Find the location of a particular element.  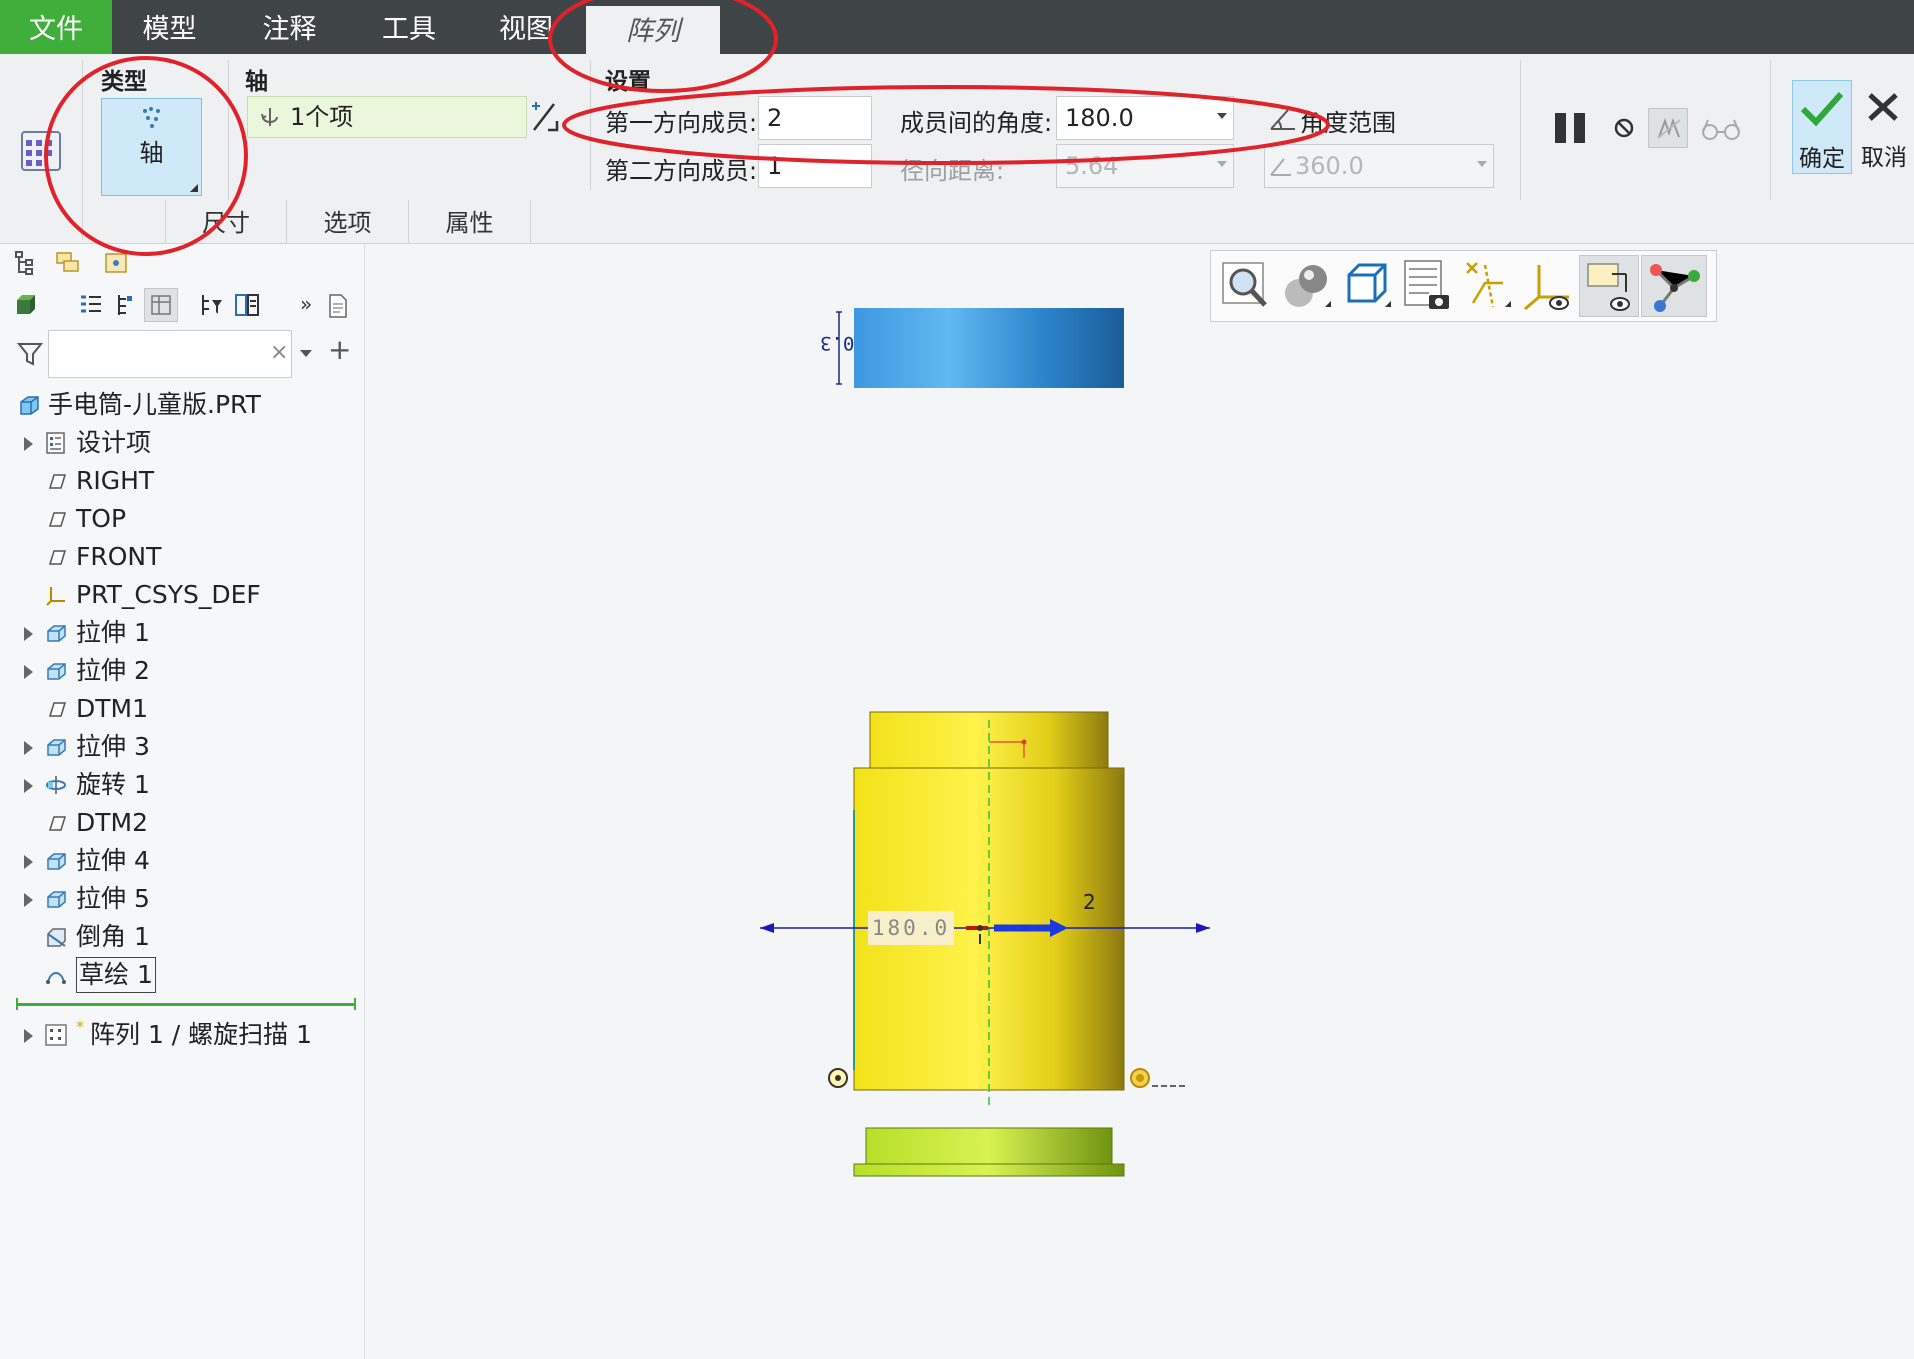

tree-item-extrude-5: 拉伸 5 is located at coordinates (180, 899).